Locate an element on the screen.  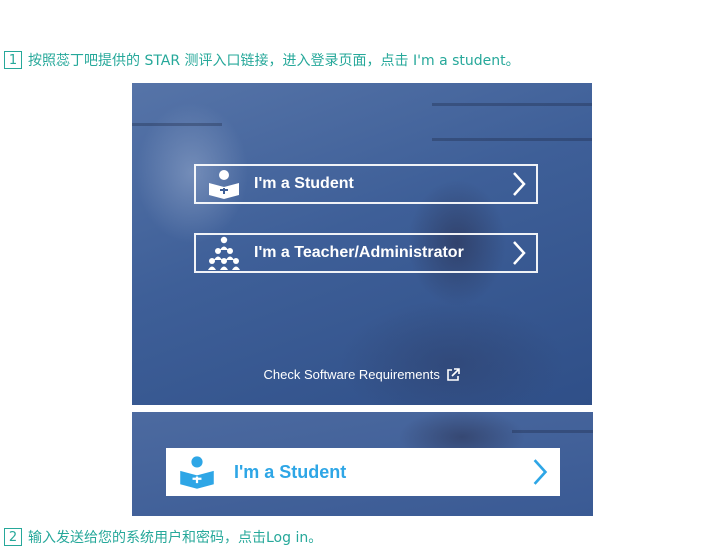
check-software-requirements-link: Check Software Requirements is located at coordinates (362, 375).